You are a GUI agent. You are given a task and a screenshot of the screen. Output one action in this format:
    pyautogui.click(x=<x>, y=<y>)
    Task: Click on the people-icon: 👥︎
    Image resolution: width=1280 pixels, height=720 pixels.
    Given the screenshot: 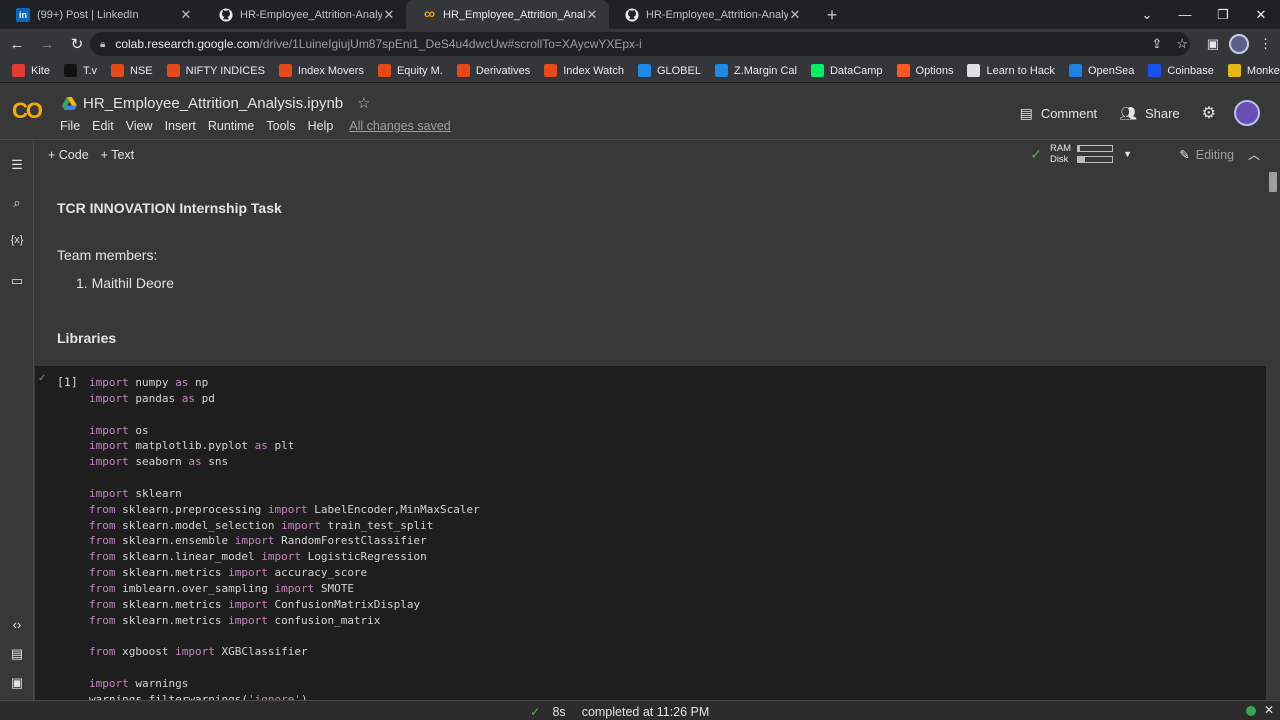 What is the action you would take?
    pyautogui.click(x=1128, y=112)
    